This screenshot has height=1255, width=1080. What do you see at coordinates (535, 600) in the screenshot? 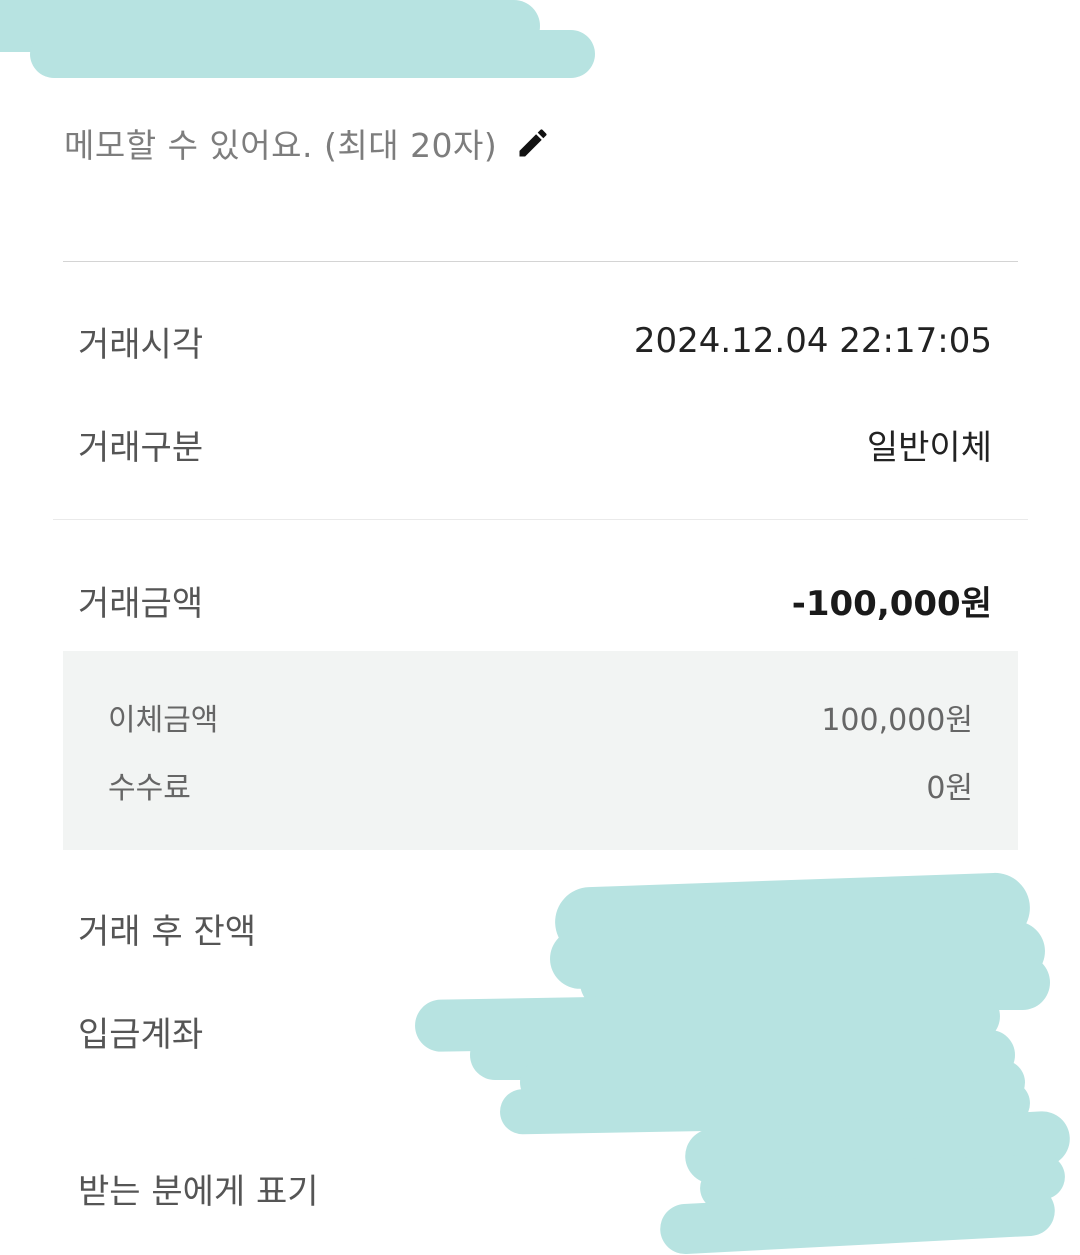
I see `transaction-amount-row: 거래금액 -100,000원` at bounding box center [535, 600].